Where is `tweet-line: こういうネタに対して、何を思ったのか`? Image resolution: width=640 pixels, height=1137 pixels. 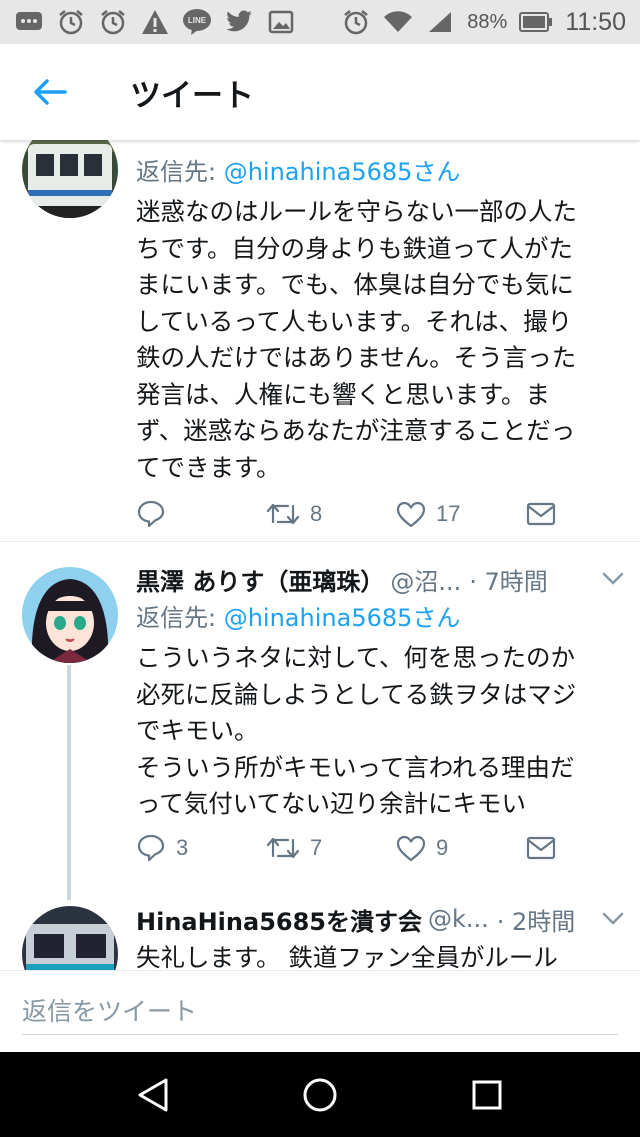
tweet-line: こういうネタに対して、何を思ったのか is located at coordinates (356, 657).